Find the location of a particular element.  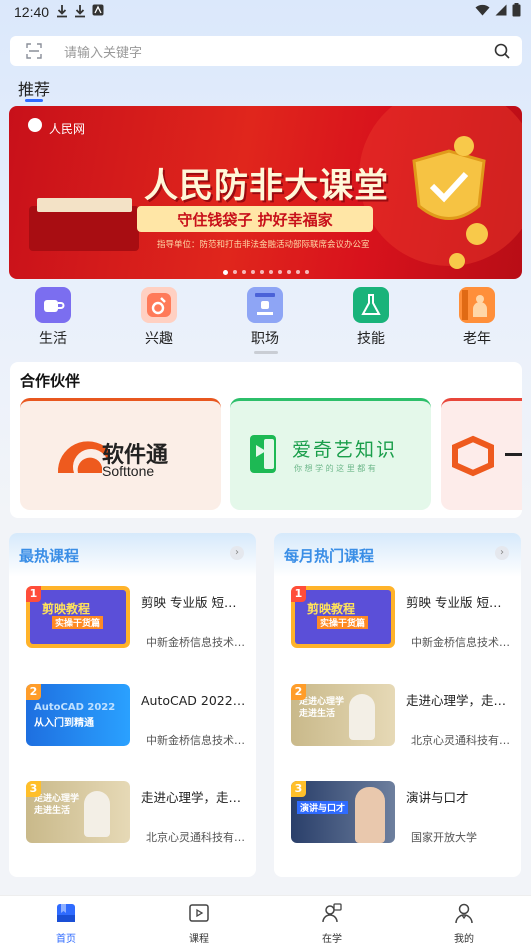

status-notification-icons is located at coordinates (80, 13).